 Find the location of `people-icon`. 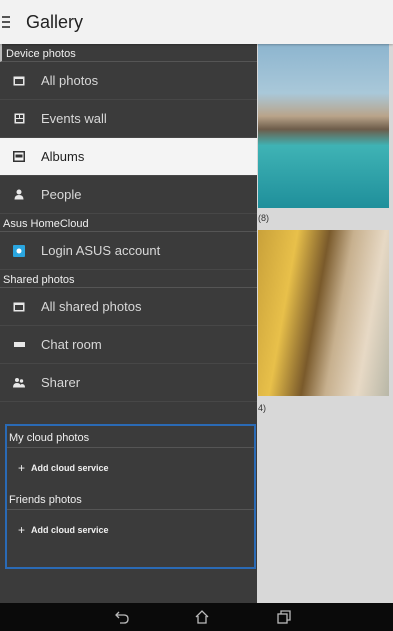

people-icon is located at coordinates (19, 383).